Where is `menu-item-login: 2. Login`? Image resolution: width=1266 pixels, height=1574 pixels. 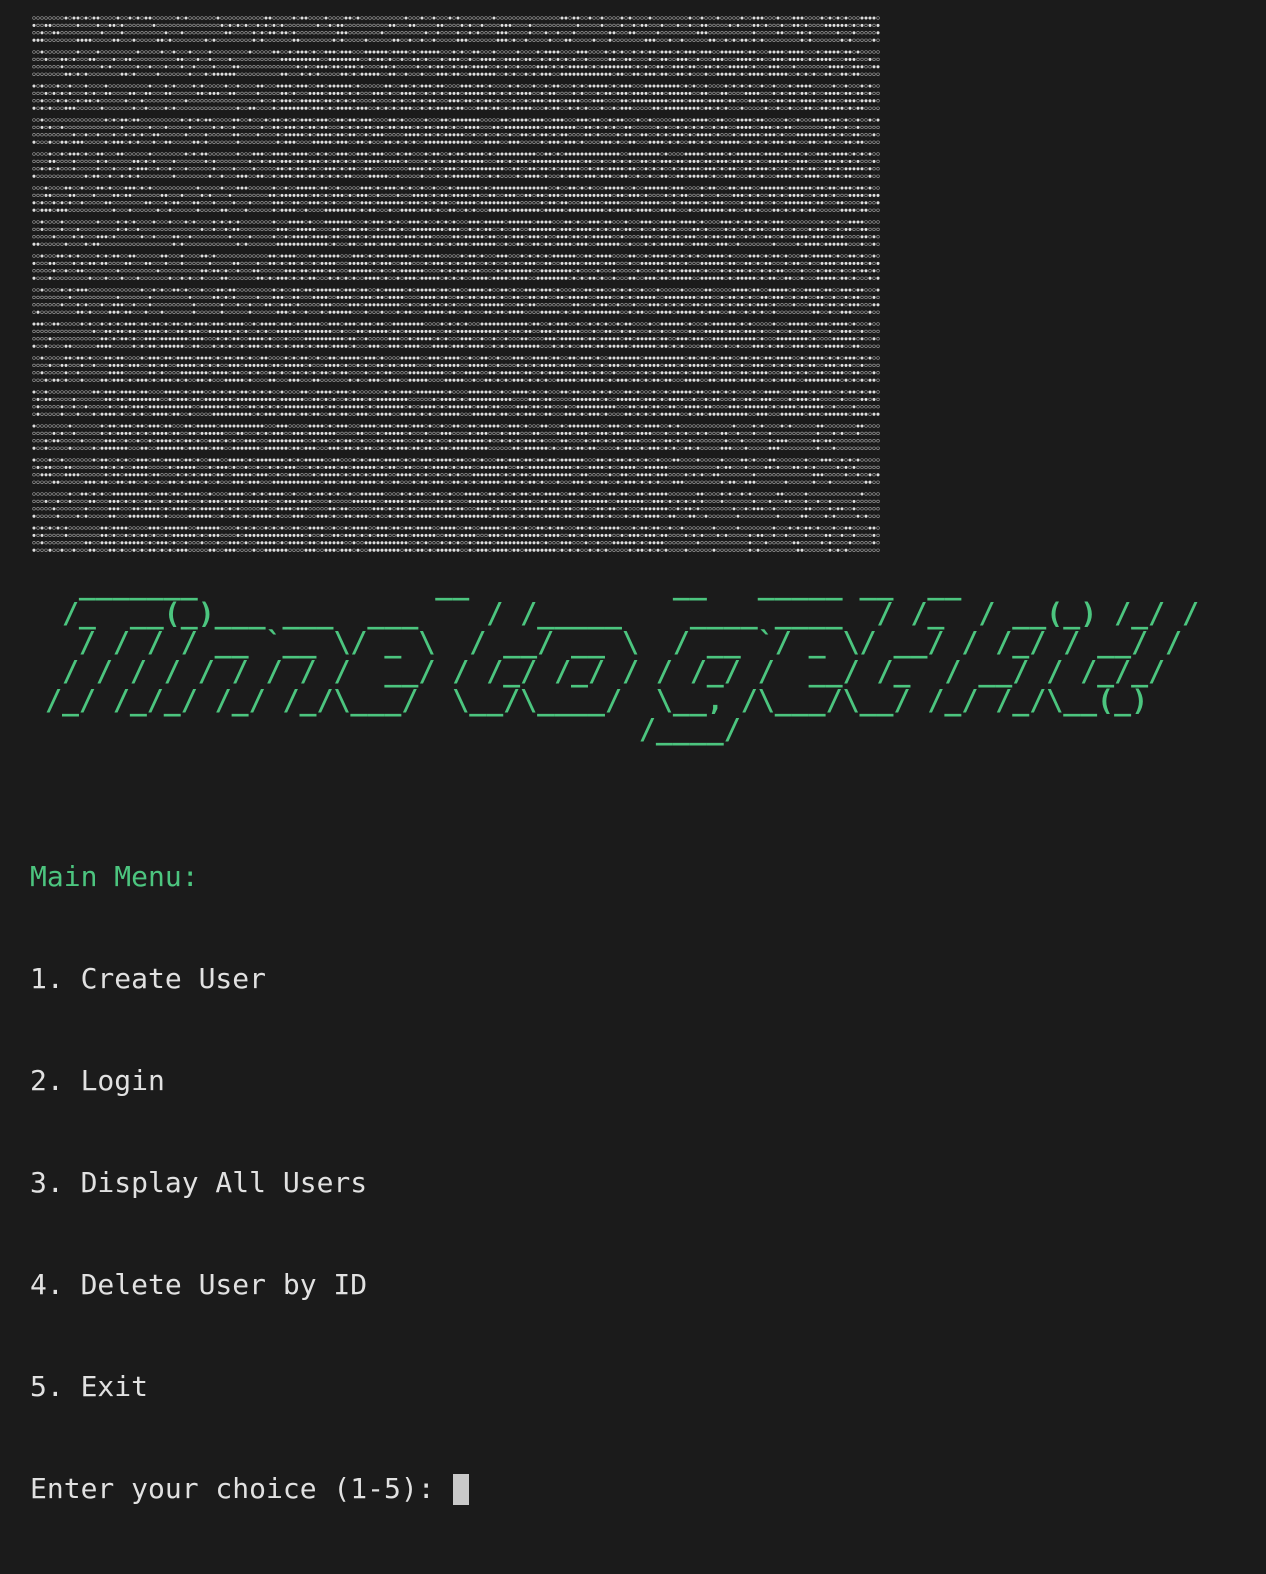 menu-item-login: 2. Login is located at coordinates (97, 1080).